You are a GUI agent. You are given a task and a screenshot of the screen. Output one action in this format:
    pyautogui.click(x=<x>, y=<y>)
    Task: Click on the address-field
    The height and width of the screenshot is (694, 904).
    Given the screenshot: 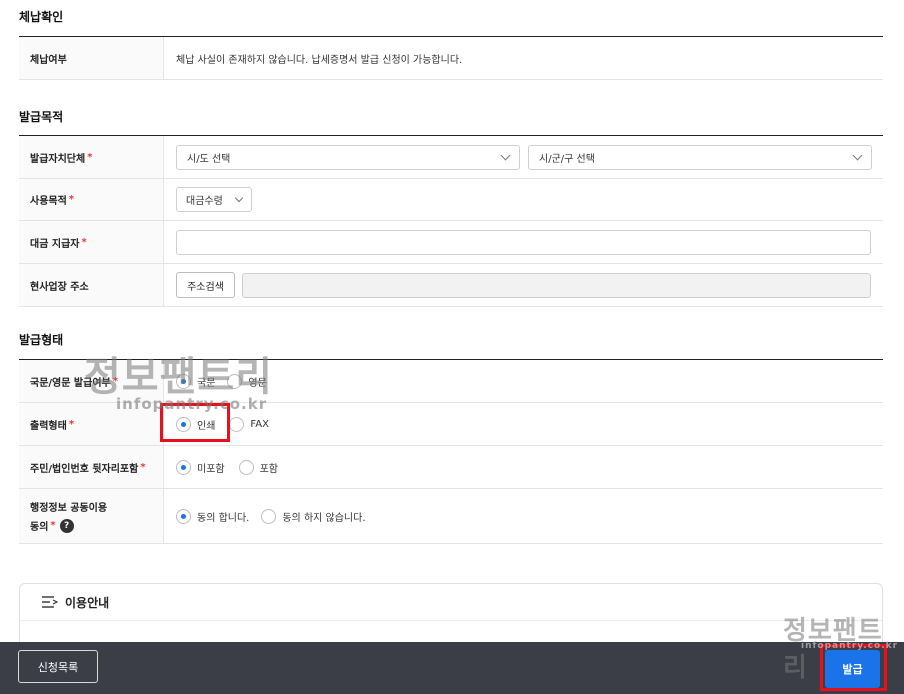 What is the action you would take?
    pyautogui.click(x=556, y=285)
    